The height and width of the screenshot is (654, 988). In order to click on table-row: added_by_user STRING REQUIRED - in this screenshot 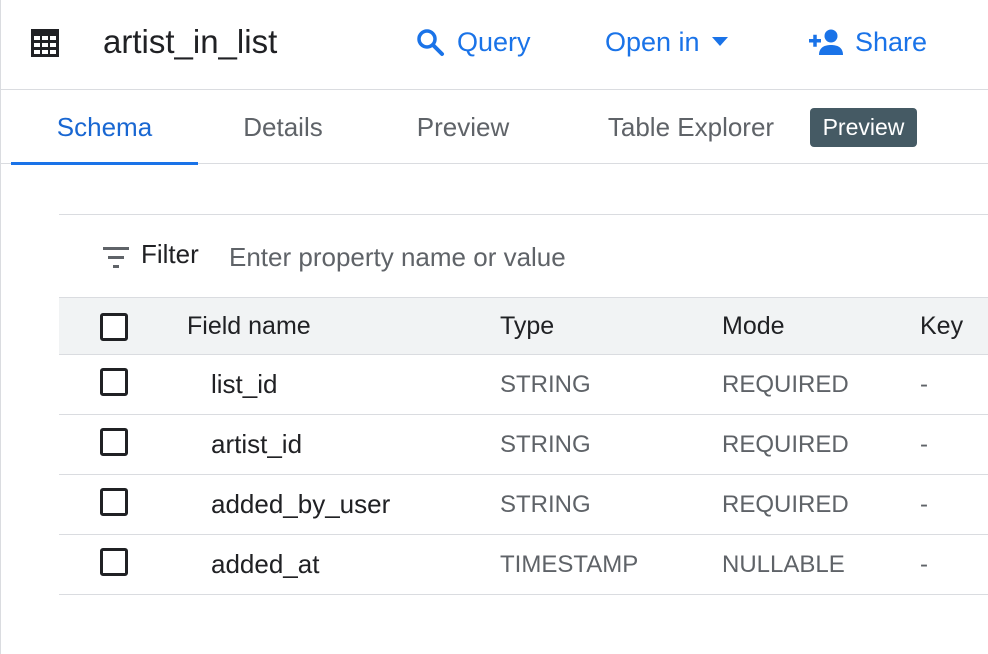, I will do `click(523, 505)`.